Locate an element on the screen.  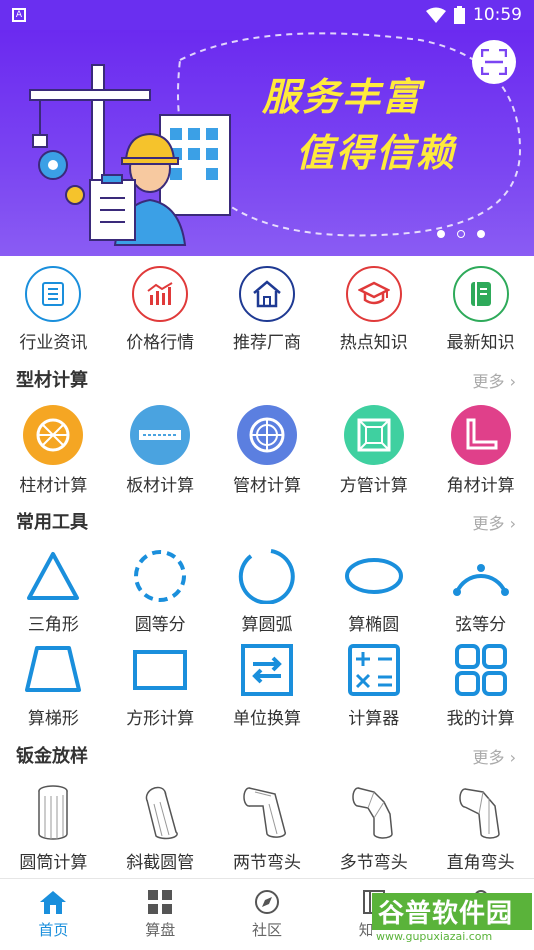
news-icon is located at coordinates (53, 294).